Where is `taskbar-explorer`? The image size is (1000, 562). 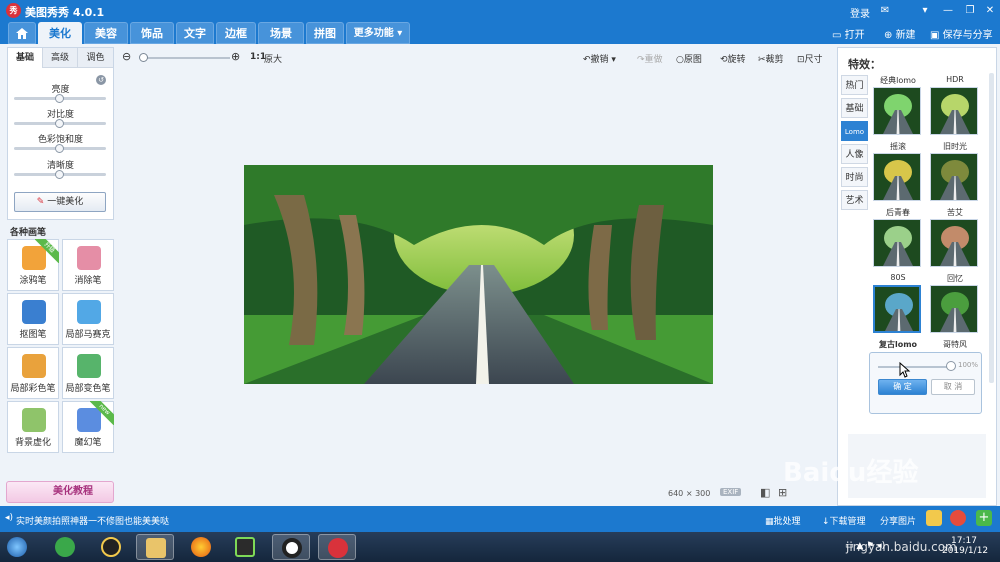 taskbar-explorer is located at coordinates (155, 547).